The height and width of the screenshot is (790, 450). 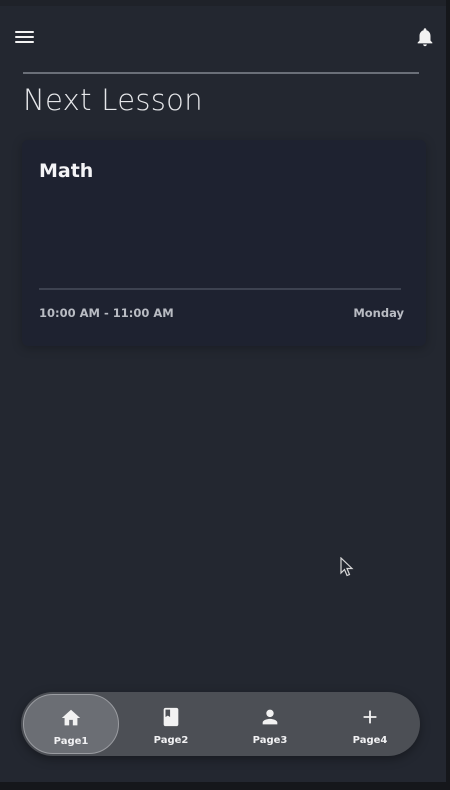 What do you see at coordinates (25, 37) in the screenshot?
I see `hamburger-menu-icon` at bounding box center [25, 37].